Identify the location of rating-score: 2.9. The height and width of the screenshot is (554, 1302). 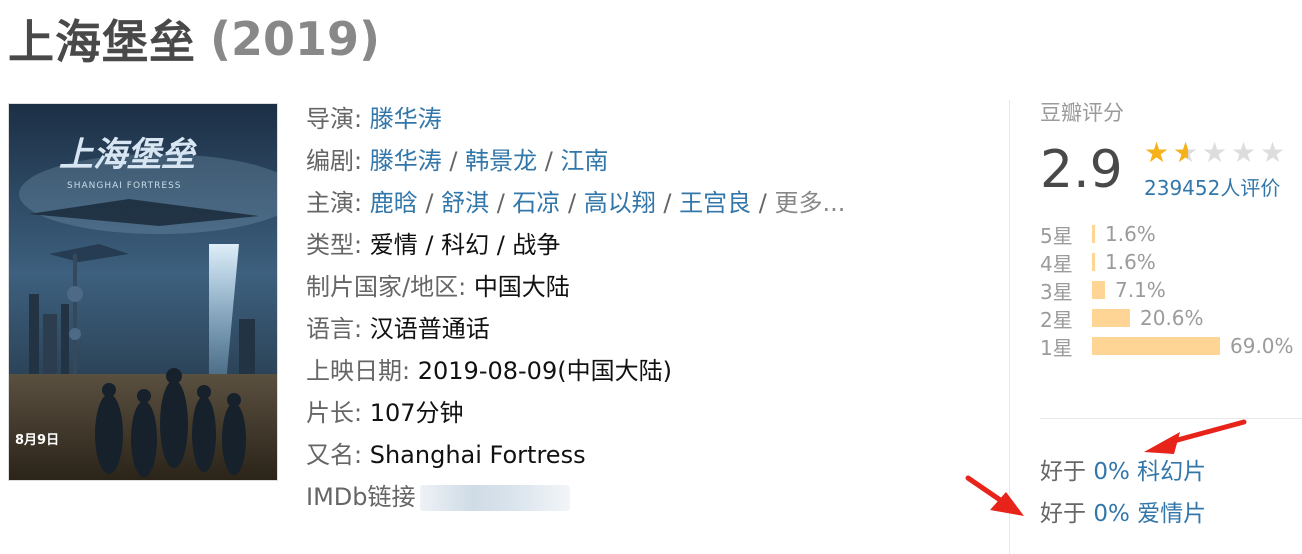
(1081, 170).